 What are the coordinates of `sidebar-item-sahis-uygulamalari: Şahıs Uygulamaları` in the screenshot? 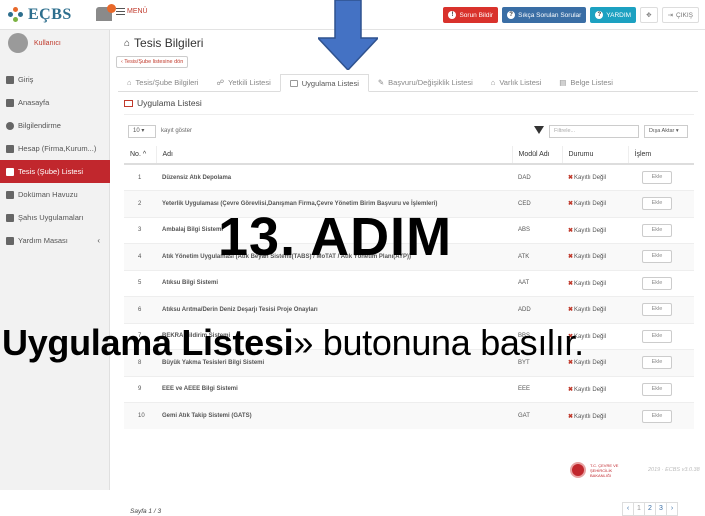 It's located at (55, 217).